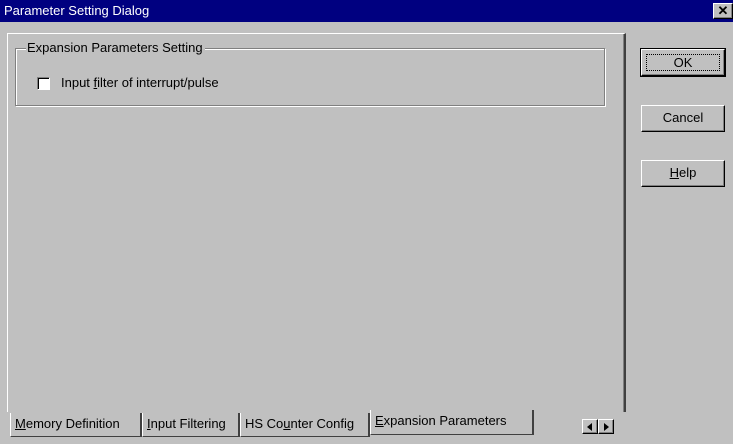 The width and height of the screenshot is (733, 444). I want to click on tab-hs-counter-config: HS Counter Config, so click(305, 425).